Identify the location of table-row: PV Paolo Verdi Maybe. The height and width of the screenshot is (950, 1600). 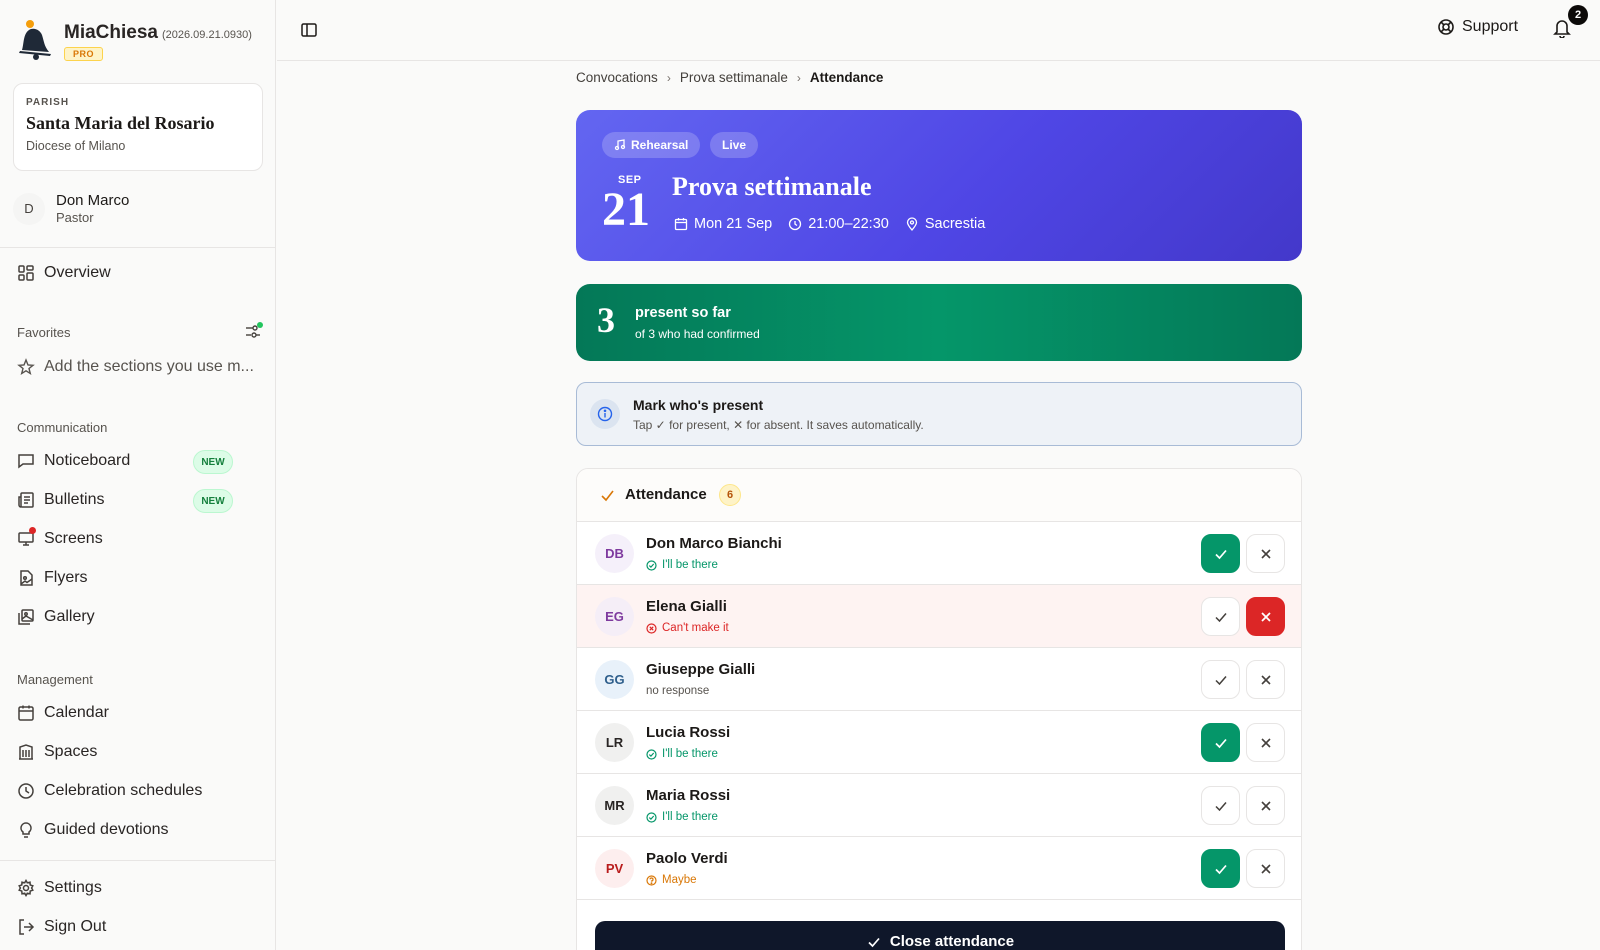
(939, 868).